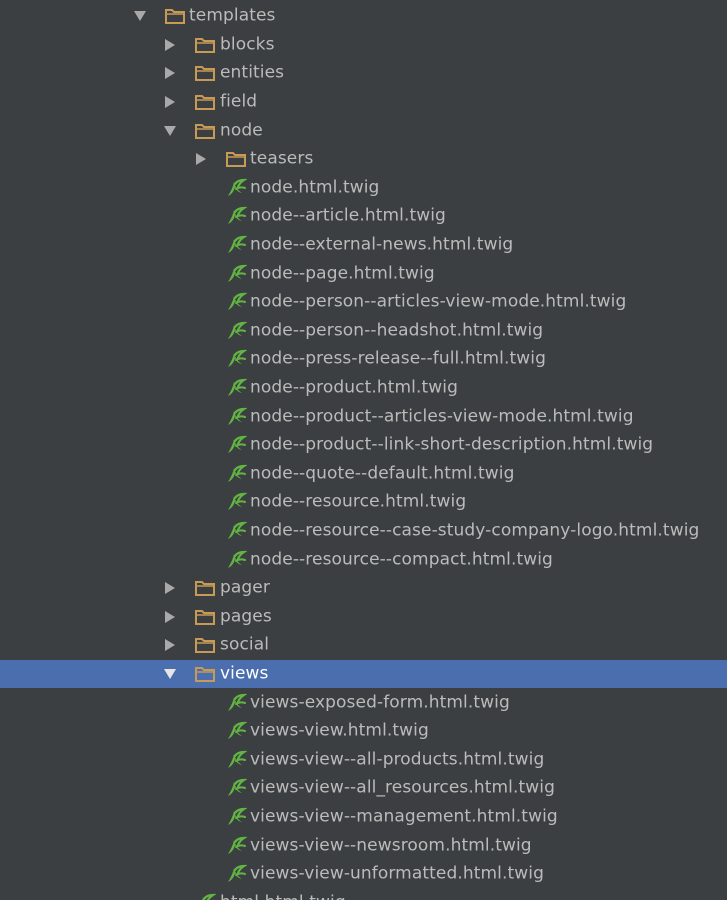 This screenshot has height=900, width=727. Describe the element at coordinates (397, 873) in the screenshot. I see `tree-item-label: views-view-unformatted.html.twig` at that location.